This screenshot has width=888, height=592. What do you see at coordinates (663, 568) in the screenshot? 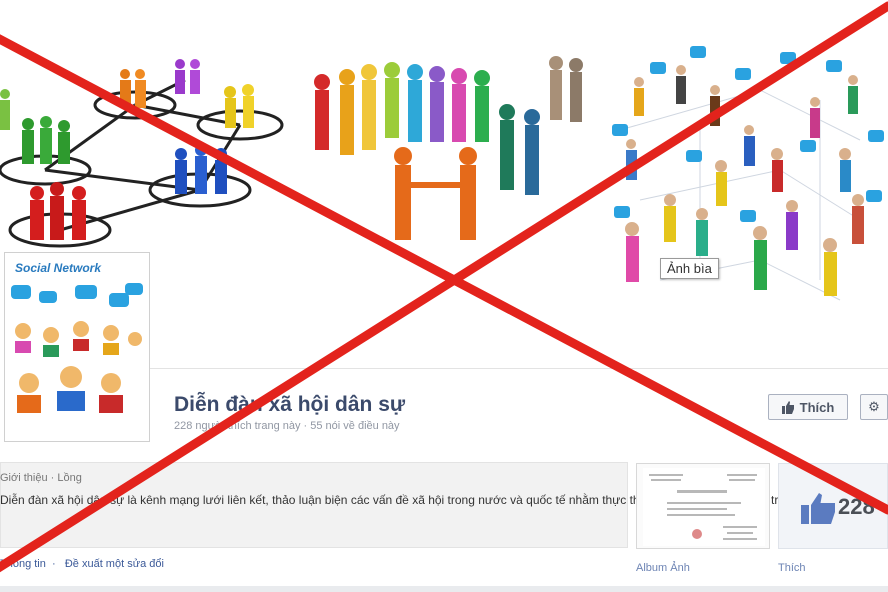
I see `photo-album-link: Album Ảnh` at bounding box center [663, 568].